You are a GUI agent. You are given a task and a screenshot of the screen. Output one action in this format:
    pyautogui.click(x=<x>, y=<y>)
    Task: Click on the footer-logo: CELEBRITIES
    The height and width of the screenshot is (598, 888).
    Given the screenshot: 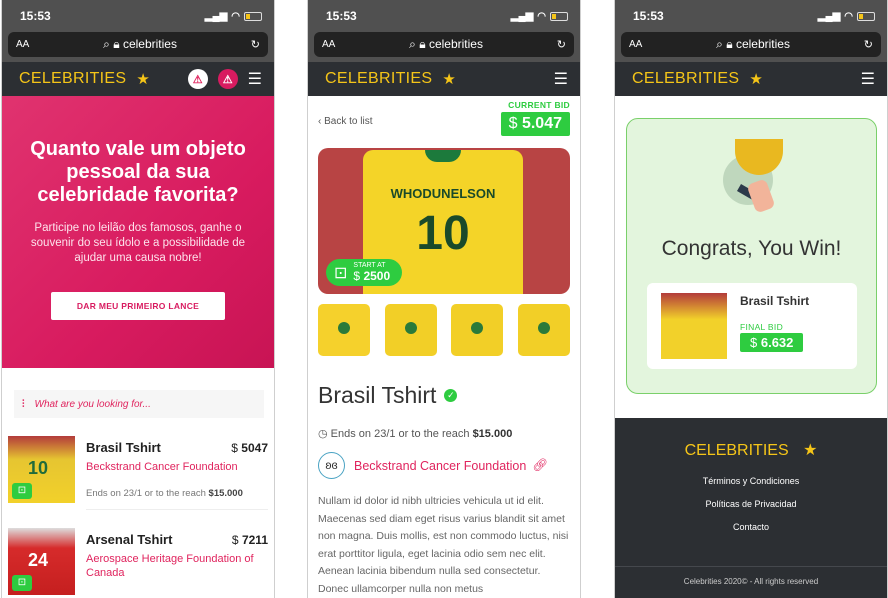 What is the action you would take?
    pyautogui.click(x=737, y=450)
    